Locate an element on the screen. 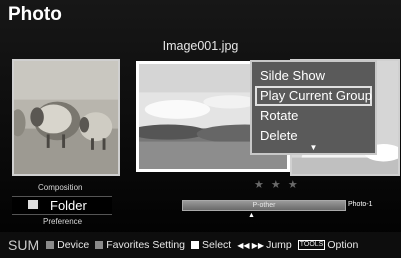  thumbnail-previous is located at coordinates (66, 117).